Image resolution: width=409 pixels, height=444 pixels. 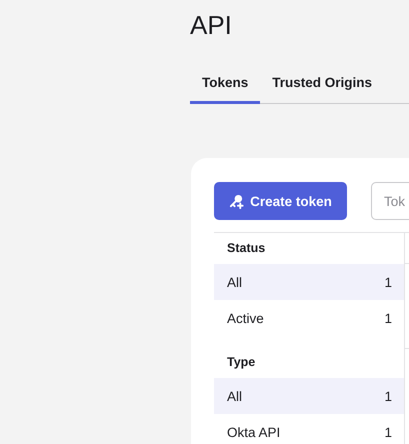 What do you see at coordinates (390, 201) in the screenshot?
I see `search-field: Tok` at bounding box center [390, 201].